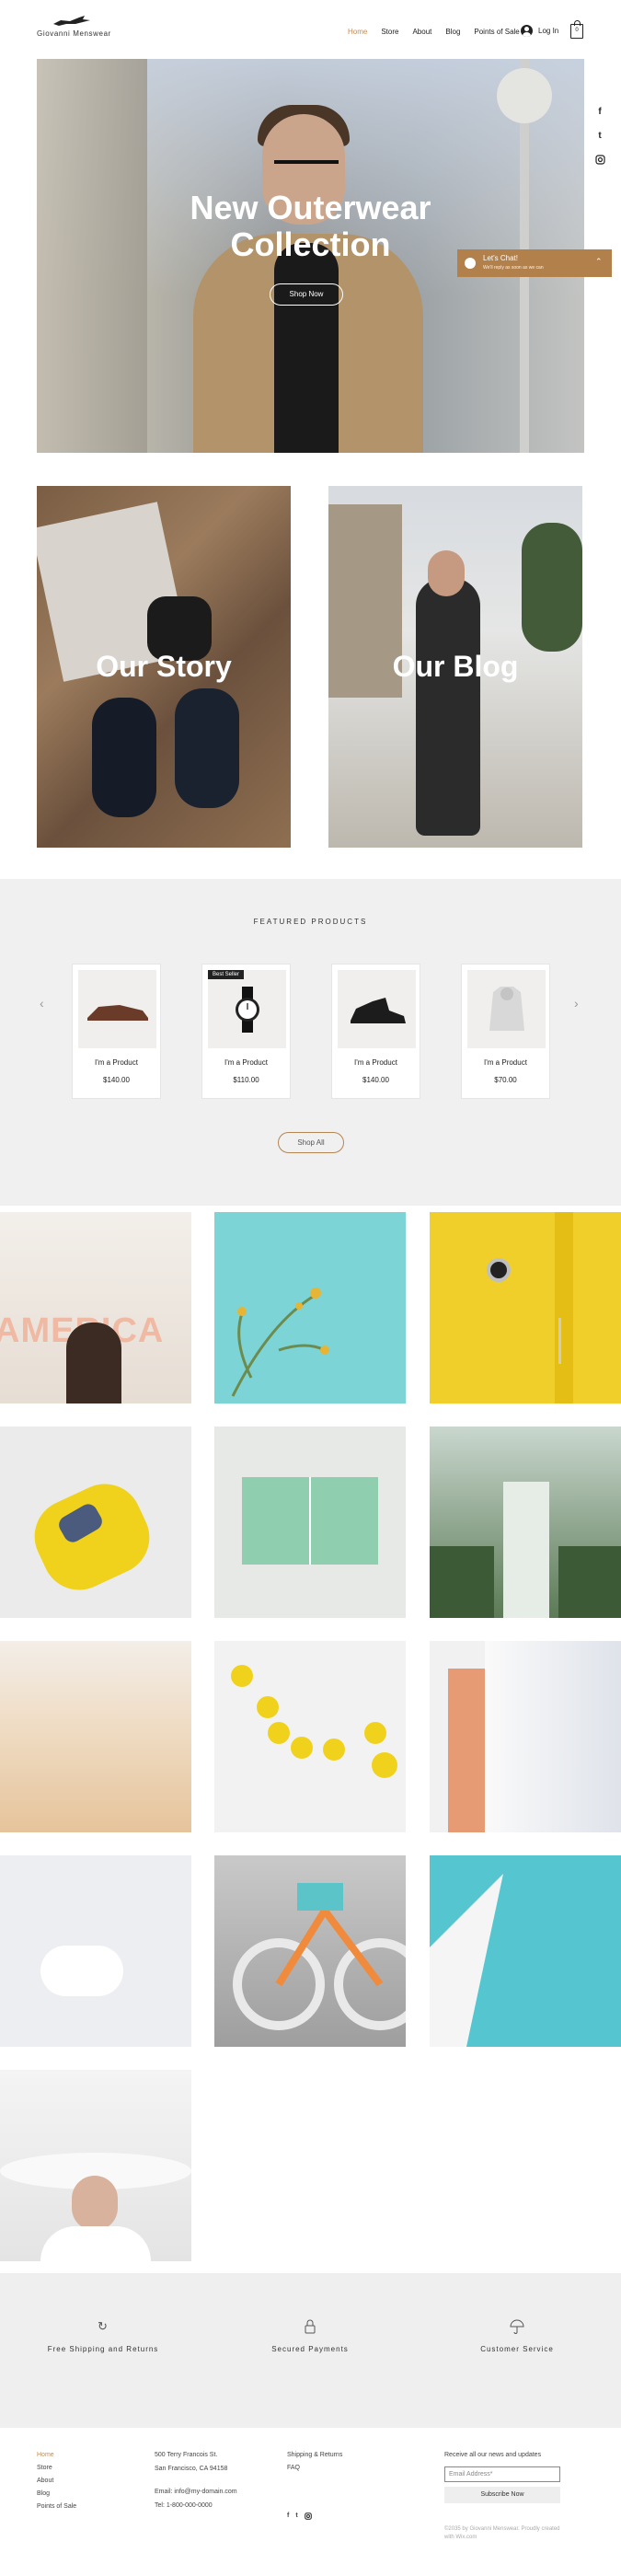  I want to click on footer-nav-blog: Blog, so click(56, 2493).